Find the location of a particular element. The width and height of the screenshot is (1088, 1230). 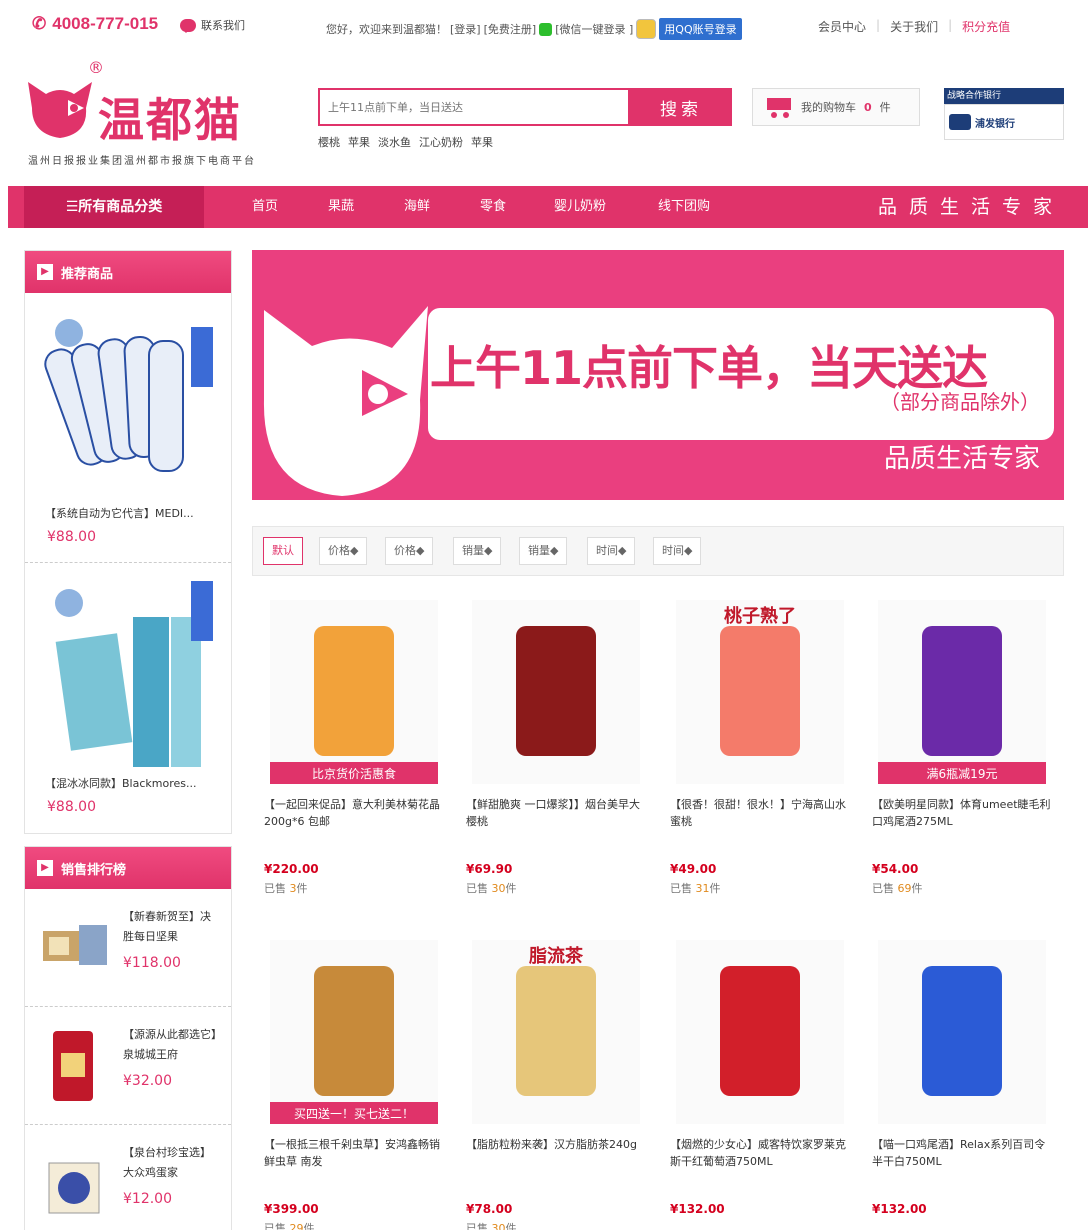

product-name: 【鲜甜脆爽 一口爆浆】】烟台美早大樱桃 is located at coordinates (557, 813).